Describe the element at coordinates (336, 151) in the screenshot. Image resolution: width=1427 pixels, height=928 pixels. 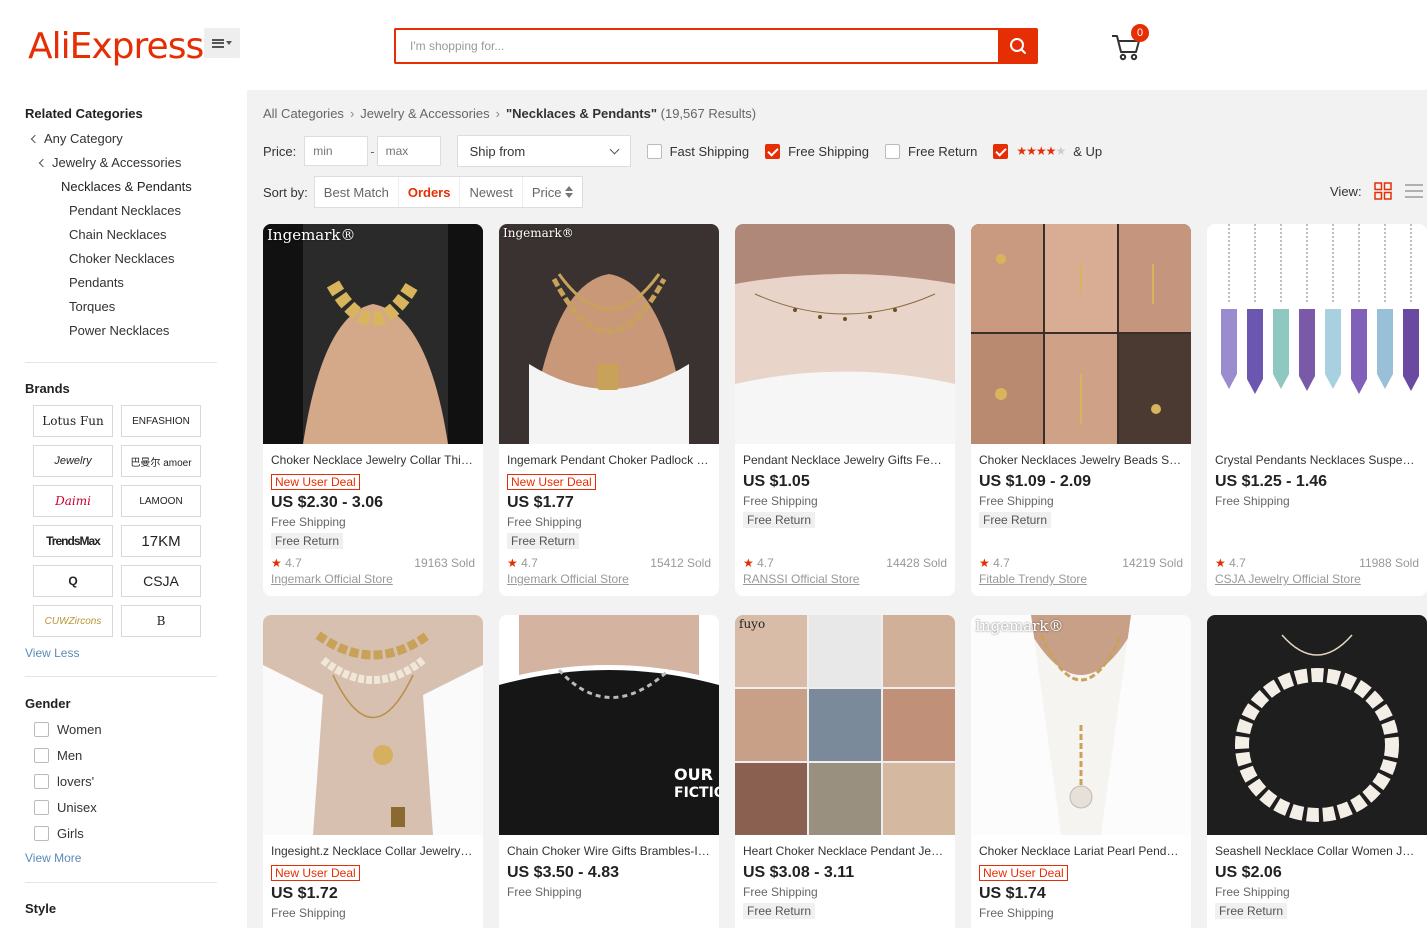
I see `price-min-input` at that location.